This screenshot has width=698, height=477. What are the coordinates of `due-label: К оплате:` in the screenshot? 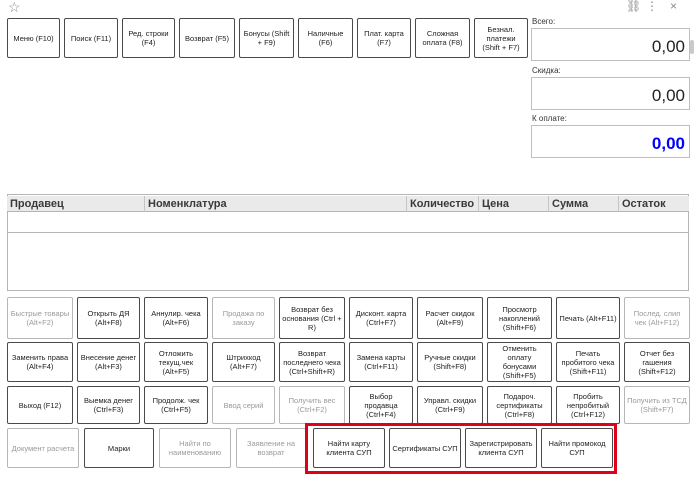 It's located at (549, 118).